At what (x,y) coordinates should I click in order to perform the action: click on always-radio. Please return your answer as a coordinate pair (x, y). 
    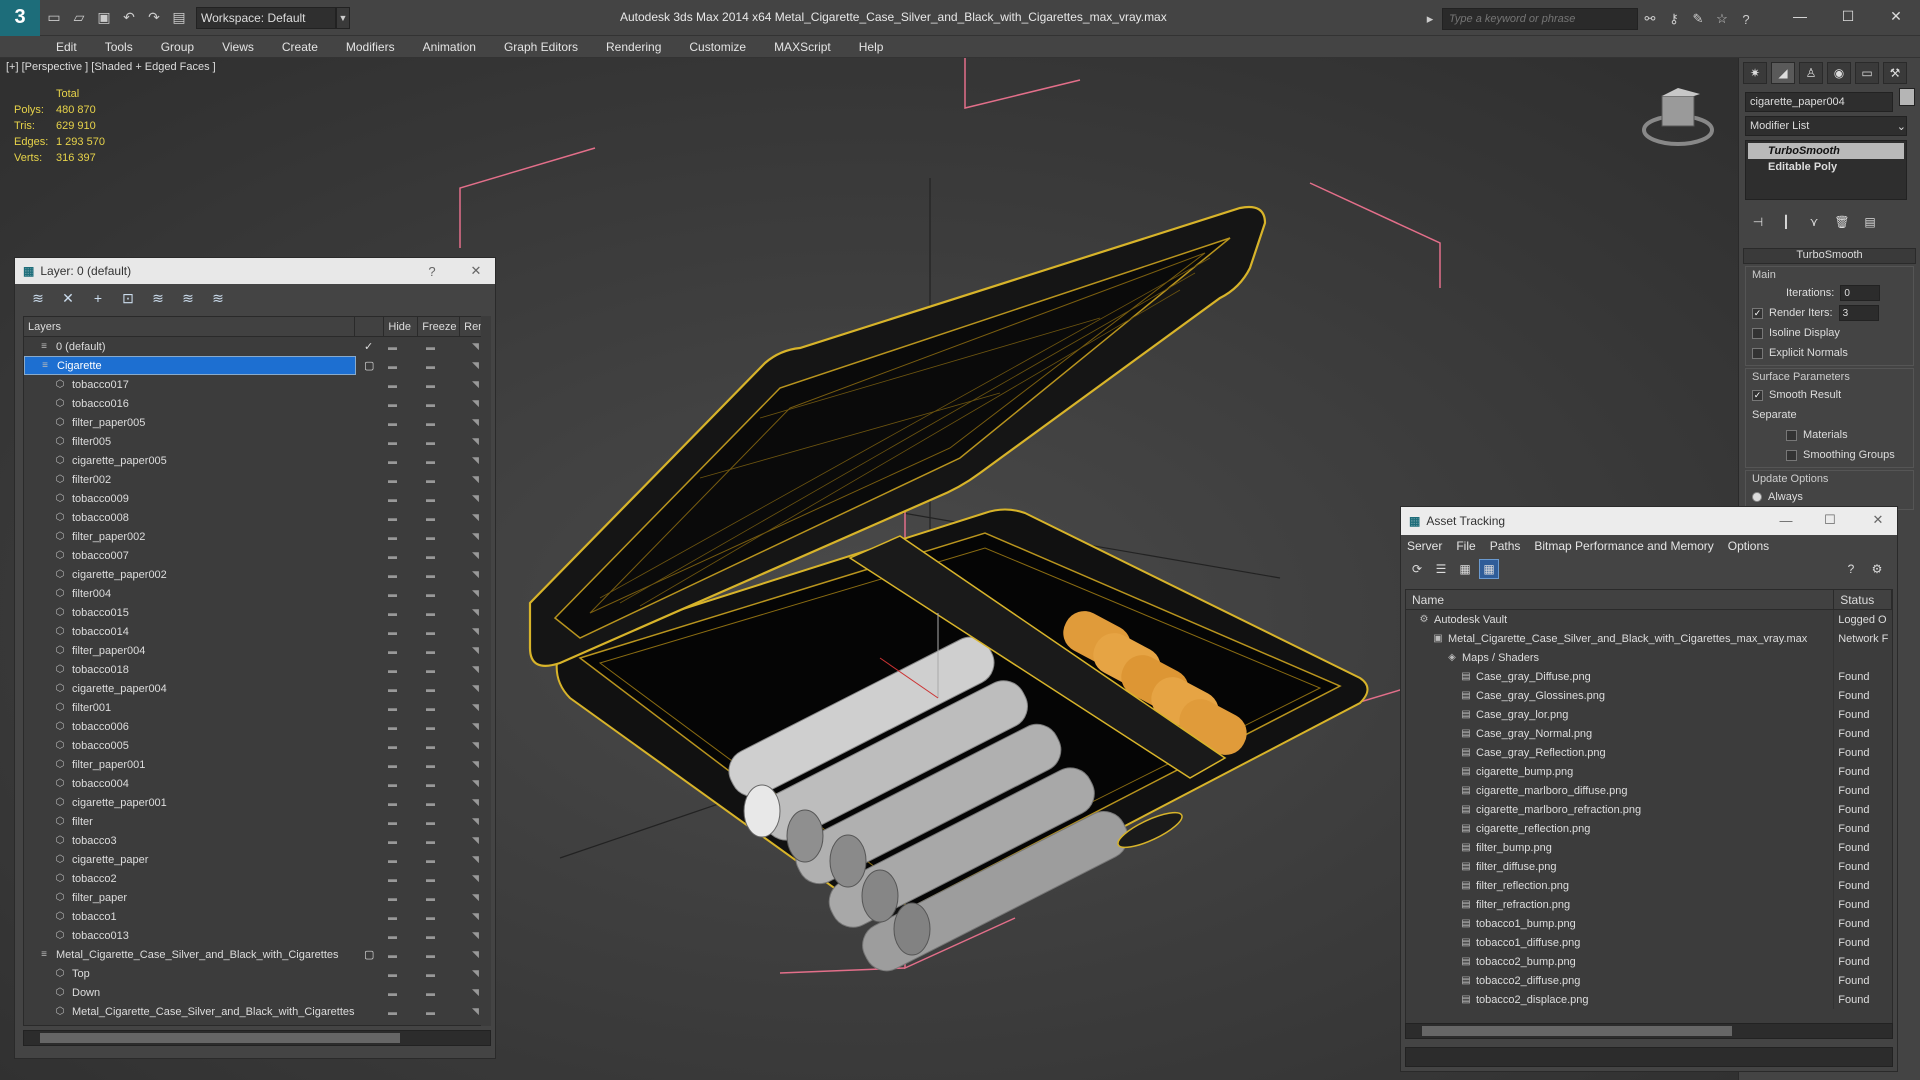
    Looking at the image, I should click on (1757, 497).